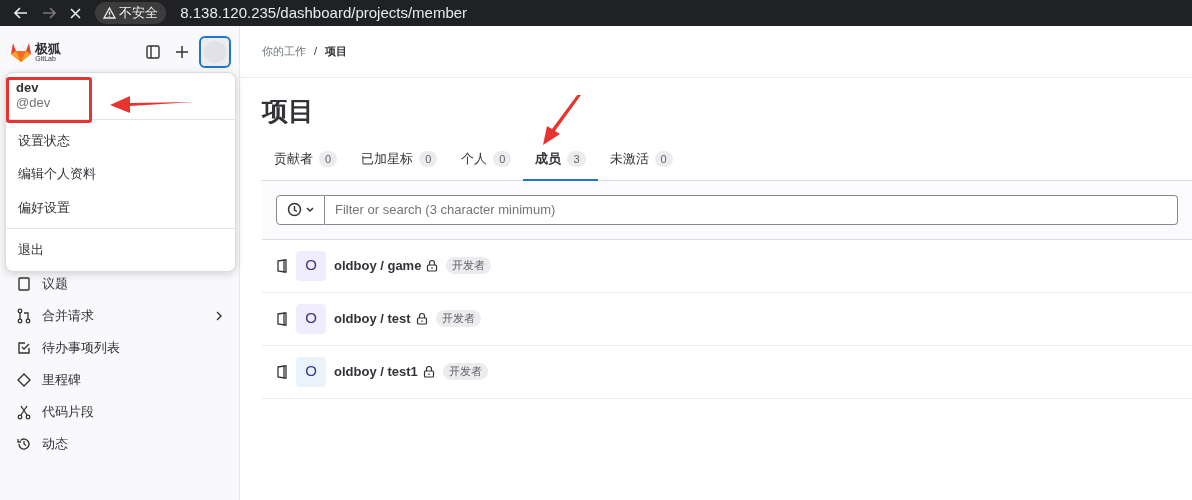  I want to click on annotation-arrow, so click(563, 120).